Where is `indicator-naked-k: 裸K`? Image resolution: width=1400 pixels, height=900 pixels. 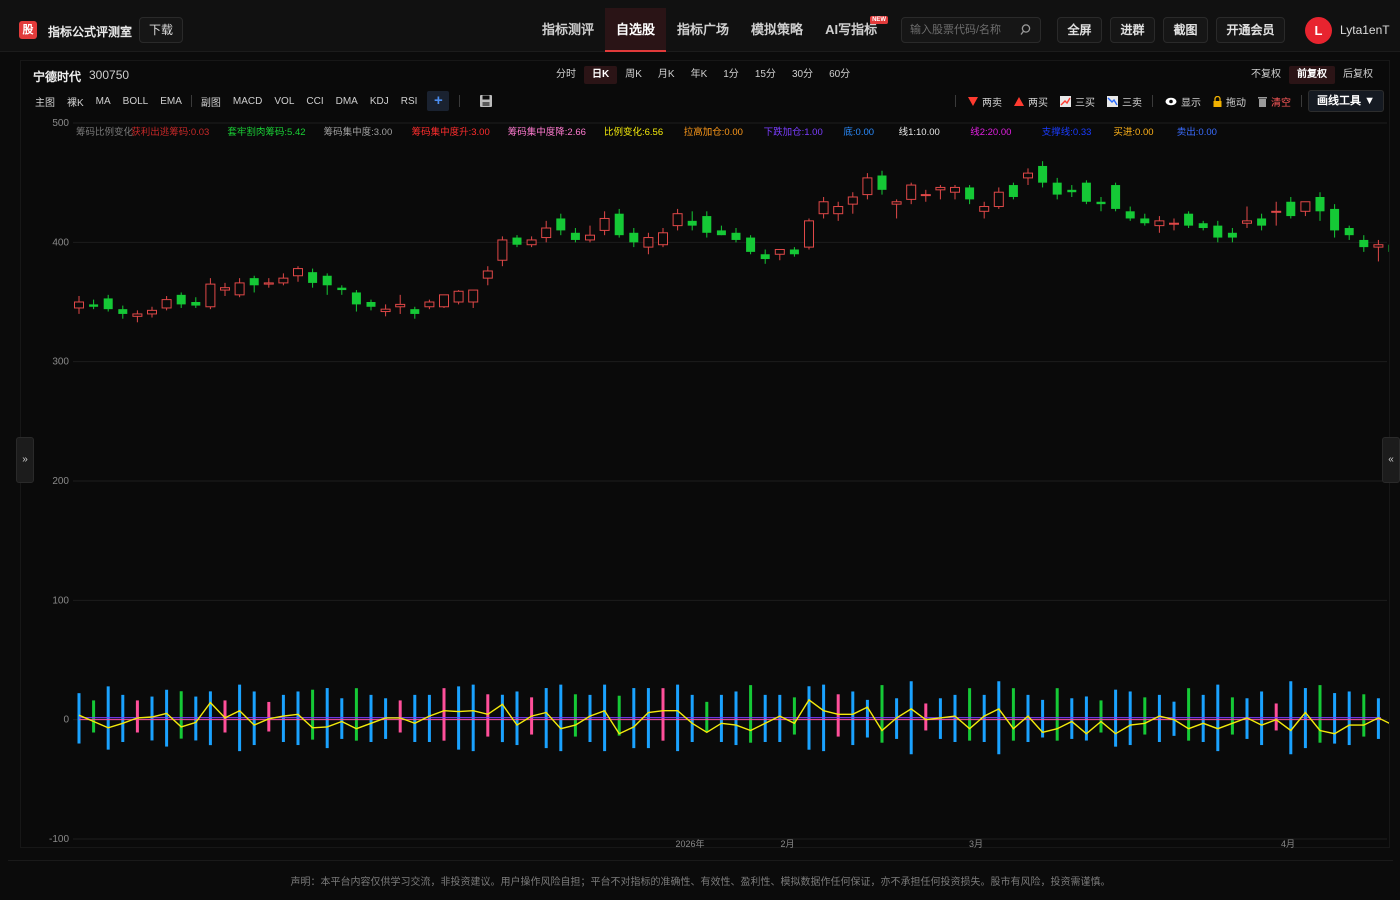 indicator-naked-k: 裸K is located at coordinates (75, 101).